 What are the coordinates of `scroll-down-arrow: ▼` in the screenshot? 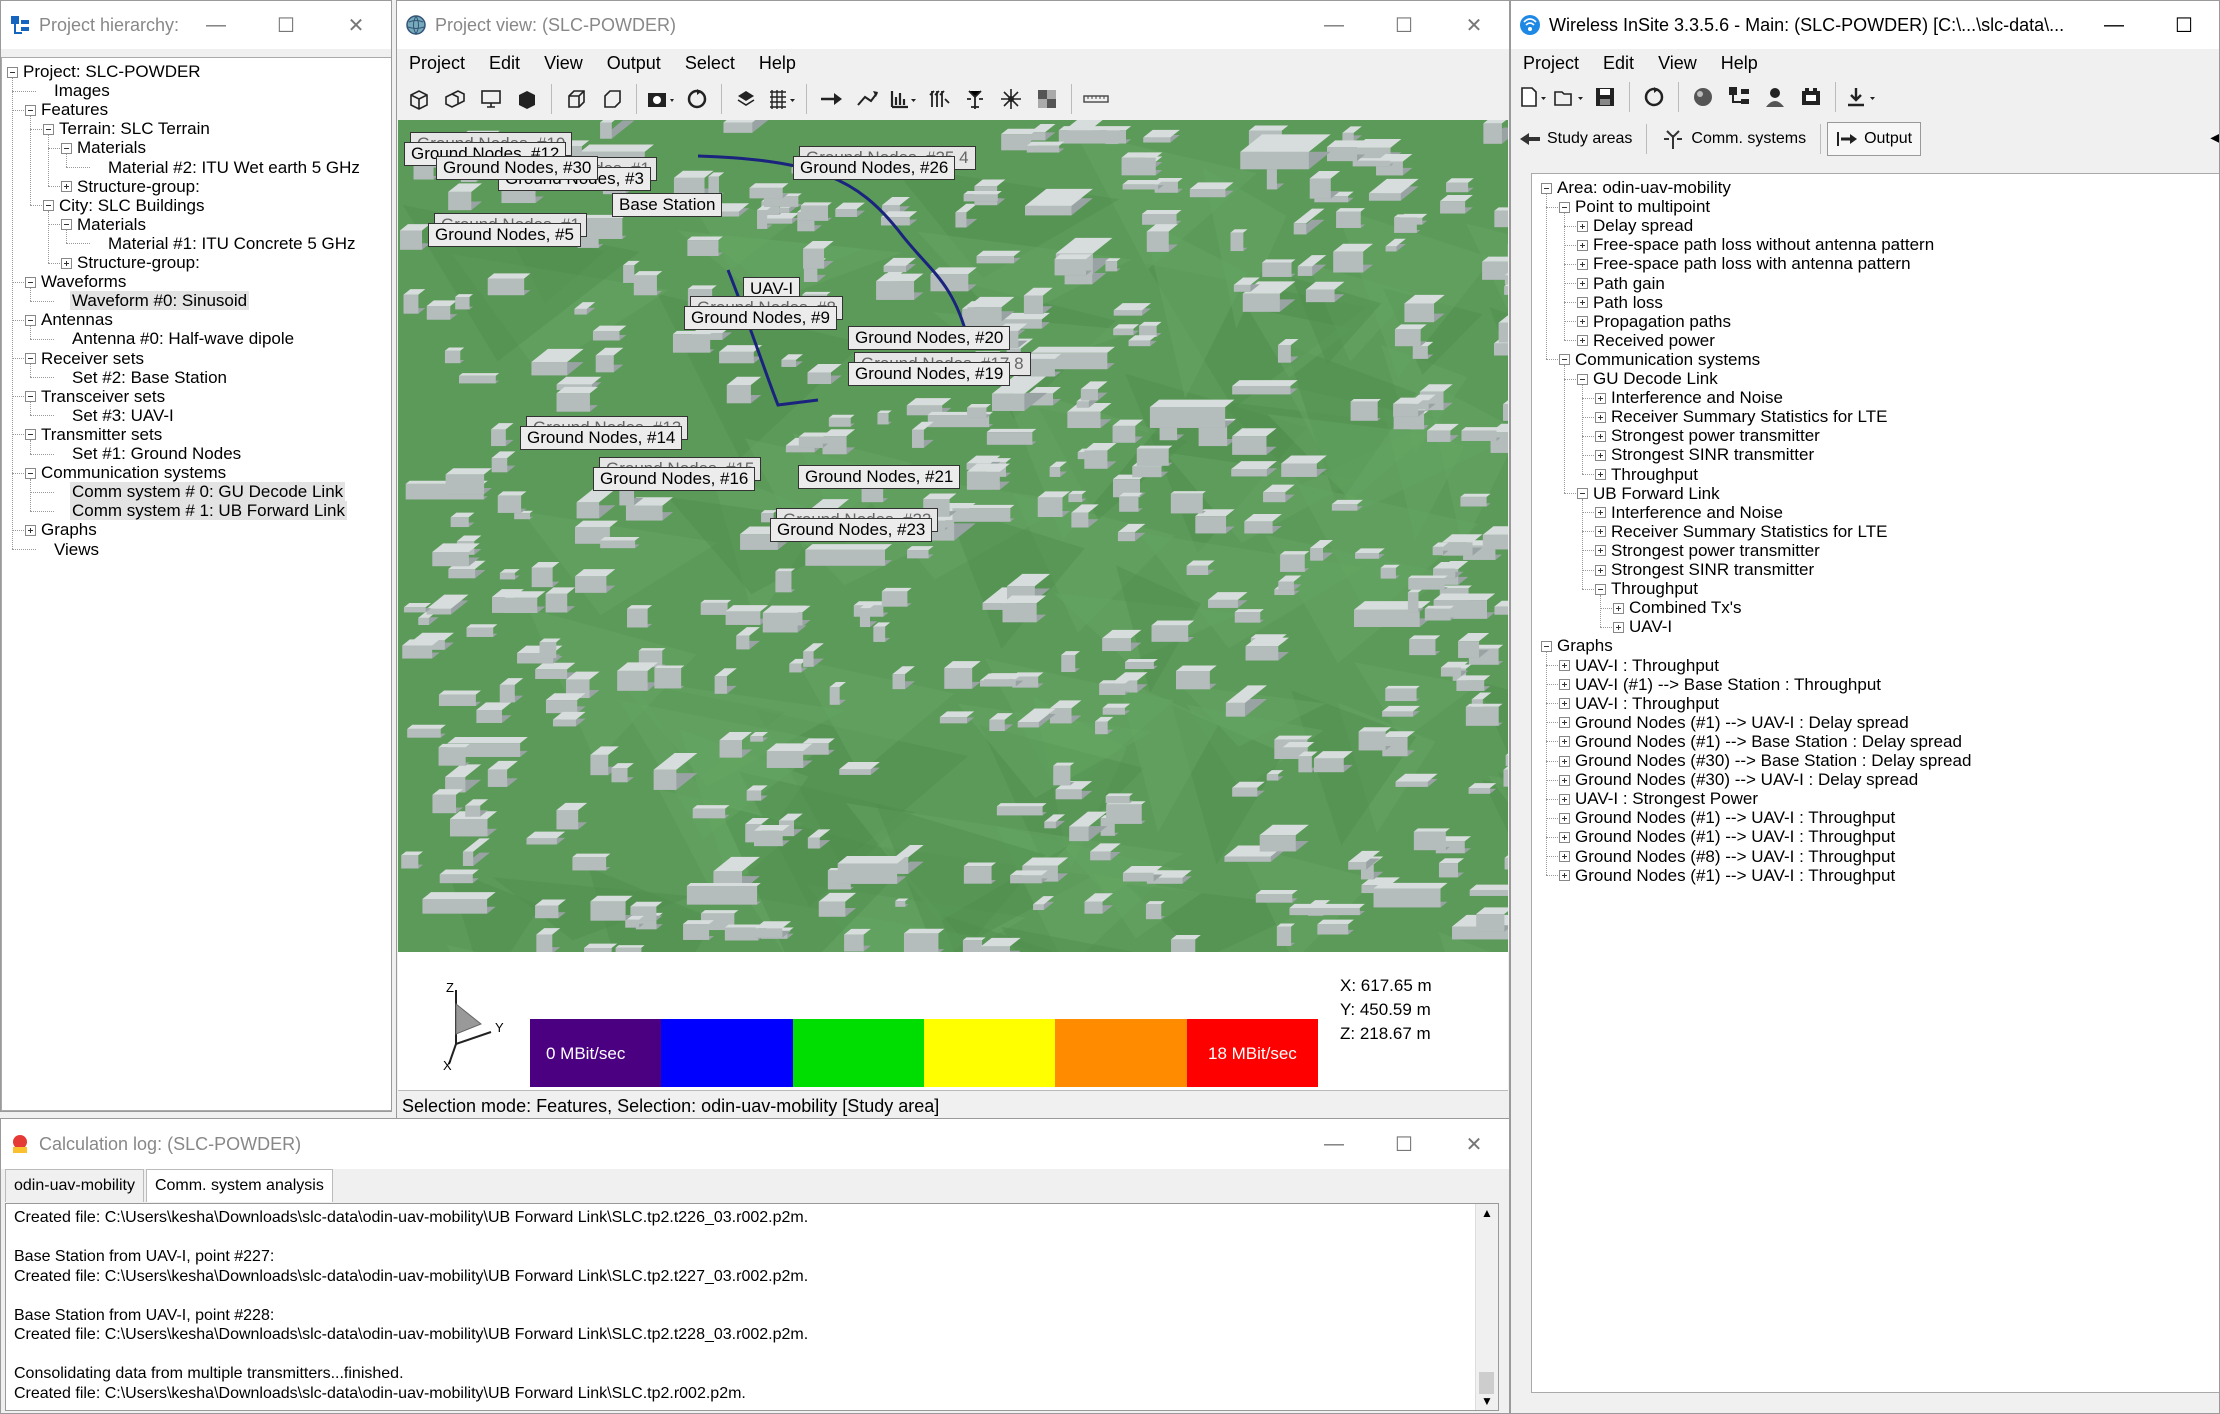 It's located at (1487, 1401).